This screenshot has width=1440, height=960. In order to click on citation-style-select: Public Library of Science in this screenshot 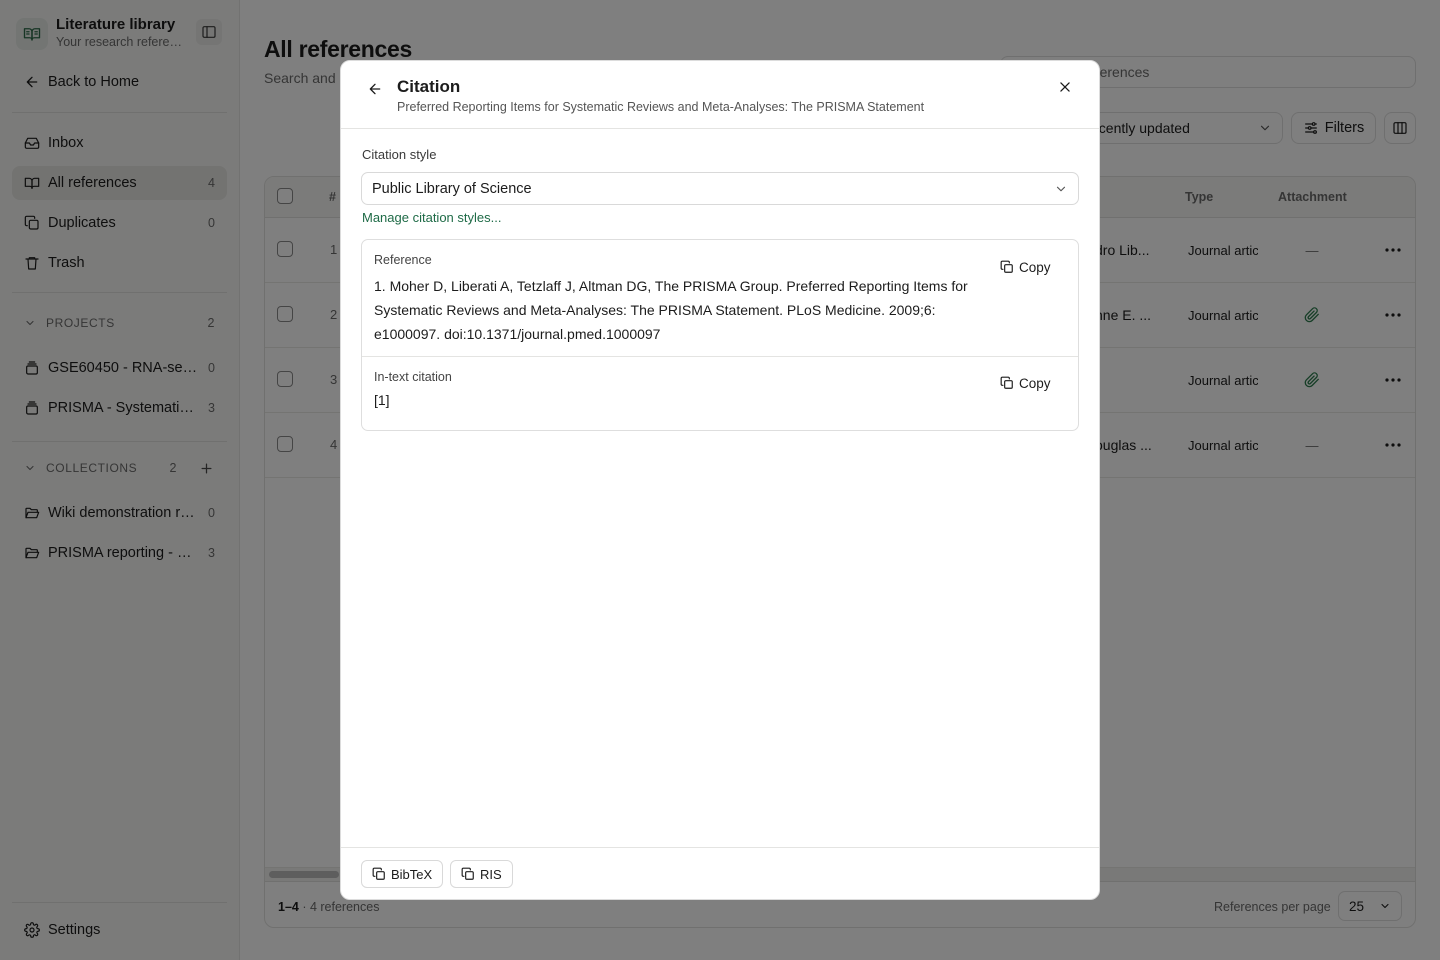, I will do `click(720, 188)`.